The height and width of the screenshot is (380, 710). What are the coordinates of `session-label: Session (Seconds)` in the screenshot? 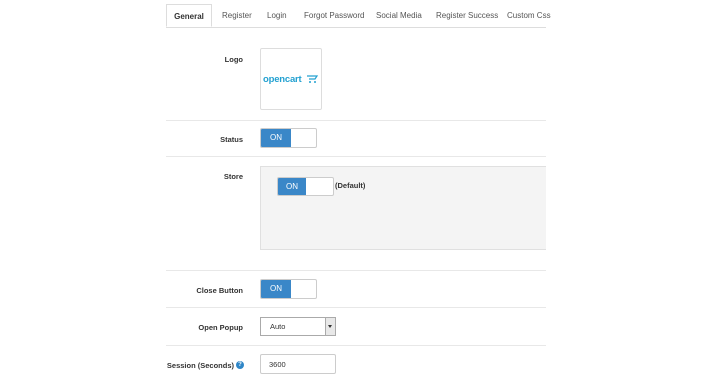 It's located at (200, 365).